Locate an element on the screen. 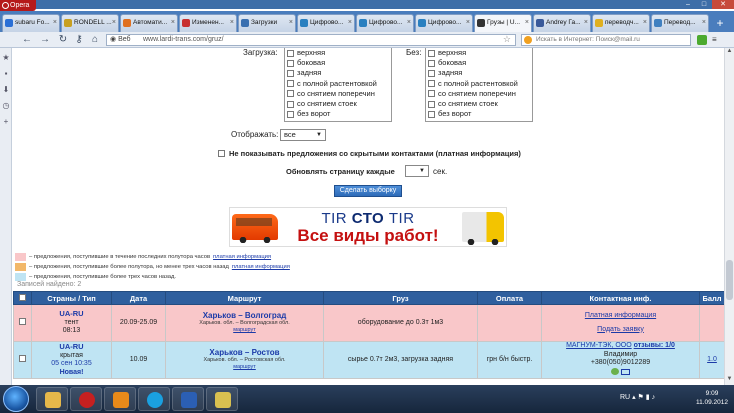 This screenshot has height=413, width=734. submit-request-link: Подать заявку is located at coordinates (620, 329).